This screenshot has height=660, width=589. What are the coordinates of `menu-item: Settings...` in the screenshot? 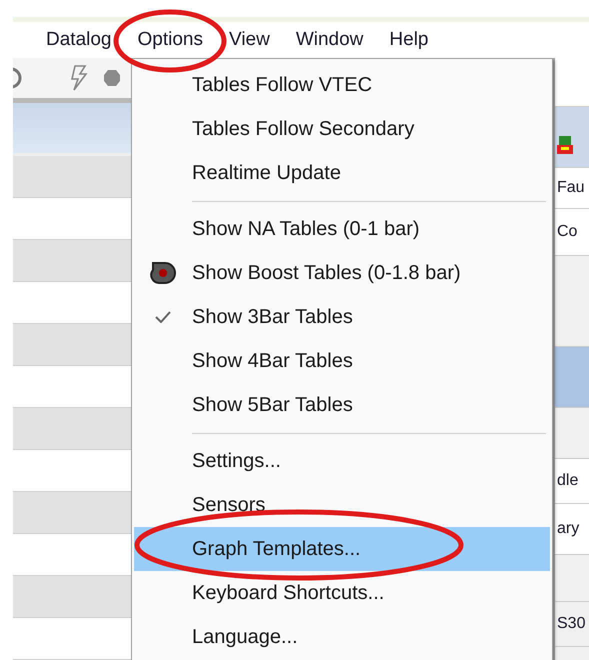 It's located at (342, 461).